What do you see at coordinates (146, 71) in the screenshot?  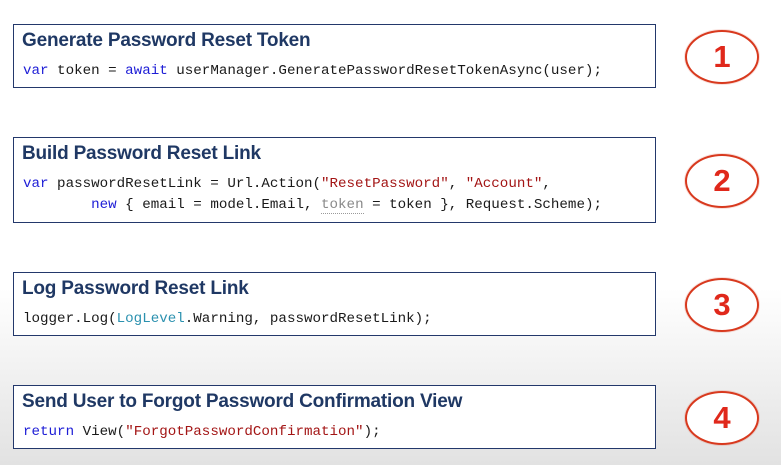 I see `code-keyword: await` at bounding box center [146, 71].